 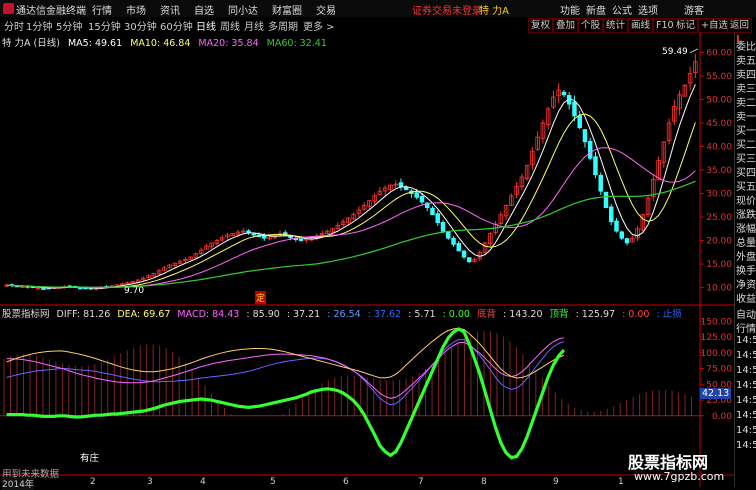 I want to click on ind-y-tick-label: 0.00, so click(x=722, y=417).